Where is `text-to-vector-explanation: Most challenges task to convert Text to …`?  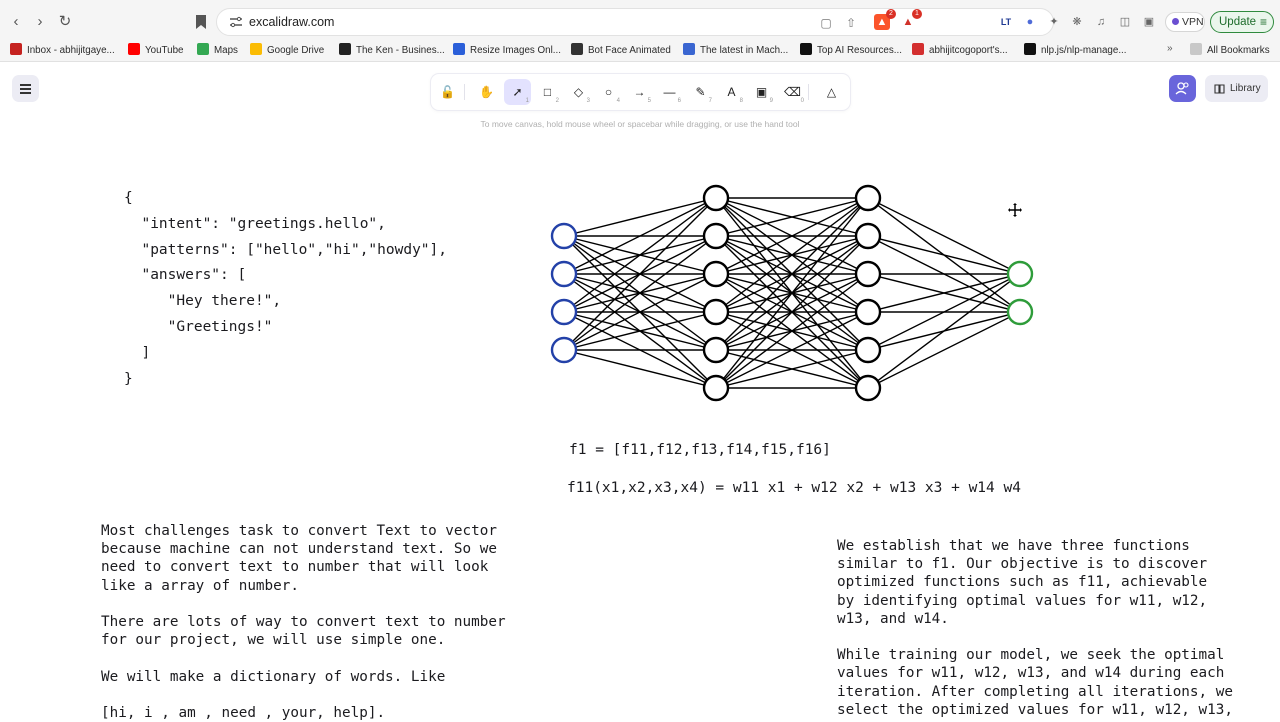 text-to-vector-explanation: Most challenges task to convert Text to … is located at coordinates (303, 622).